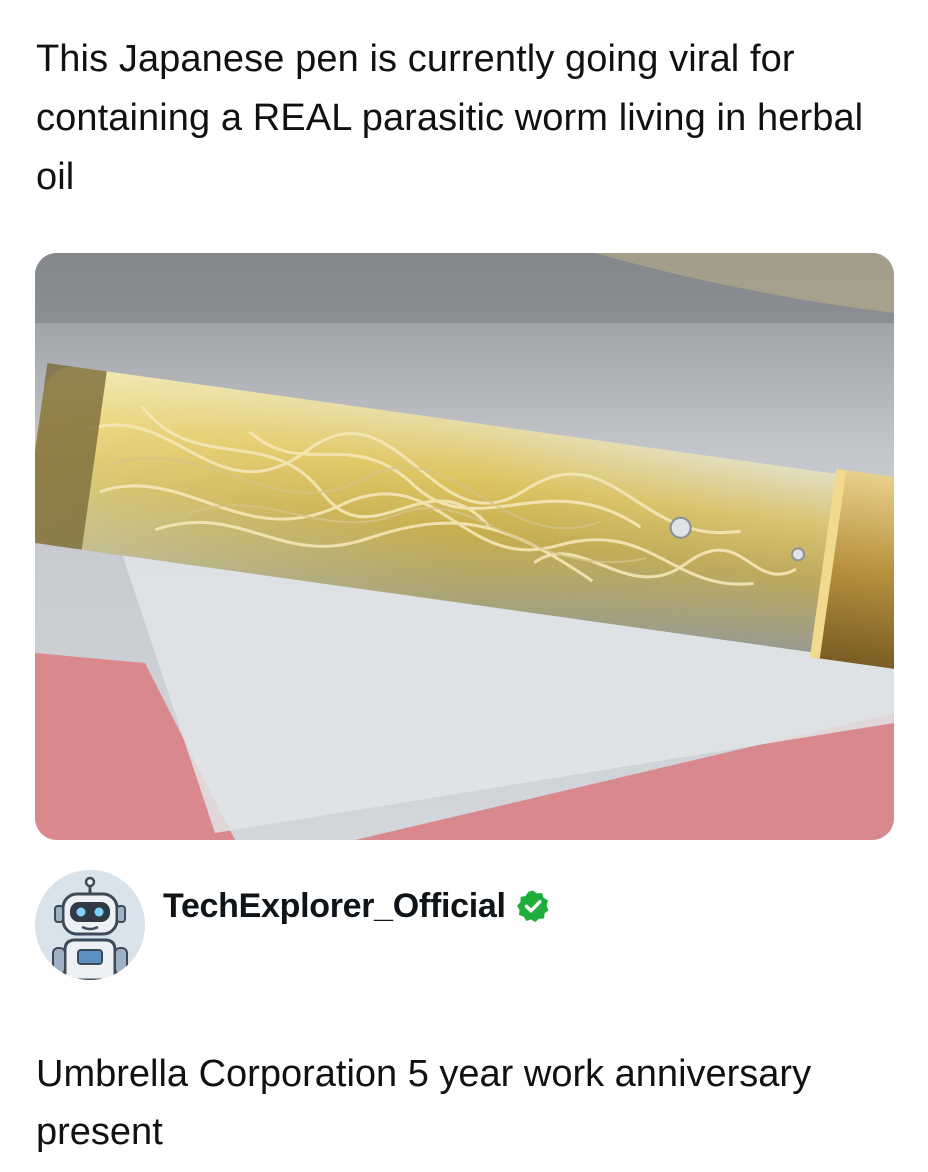 This screenshot has width=928, height=1172. Describe the element at coordinates (533, 906) in the screenshot. I see `verified-check-icon` at that location.